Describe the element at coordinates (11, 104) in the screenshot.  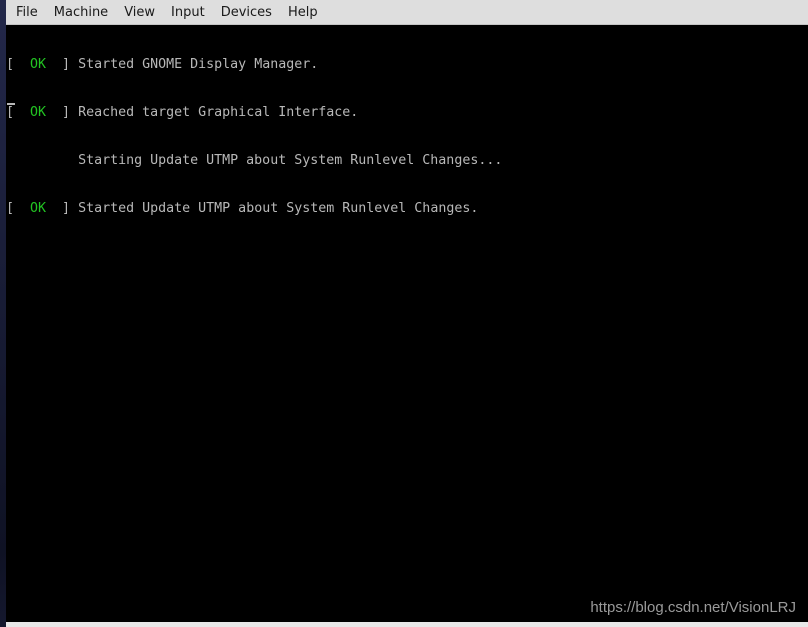
I see `text-cursor` at that location.